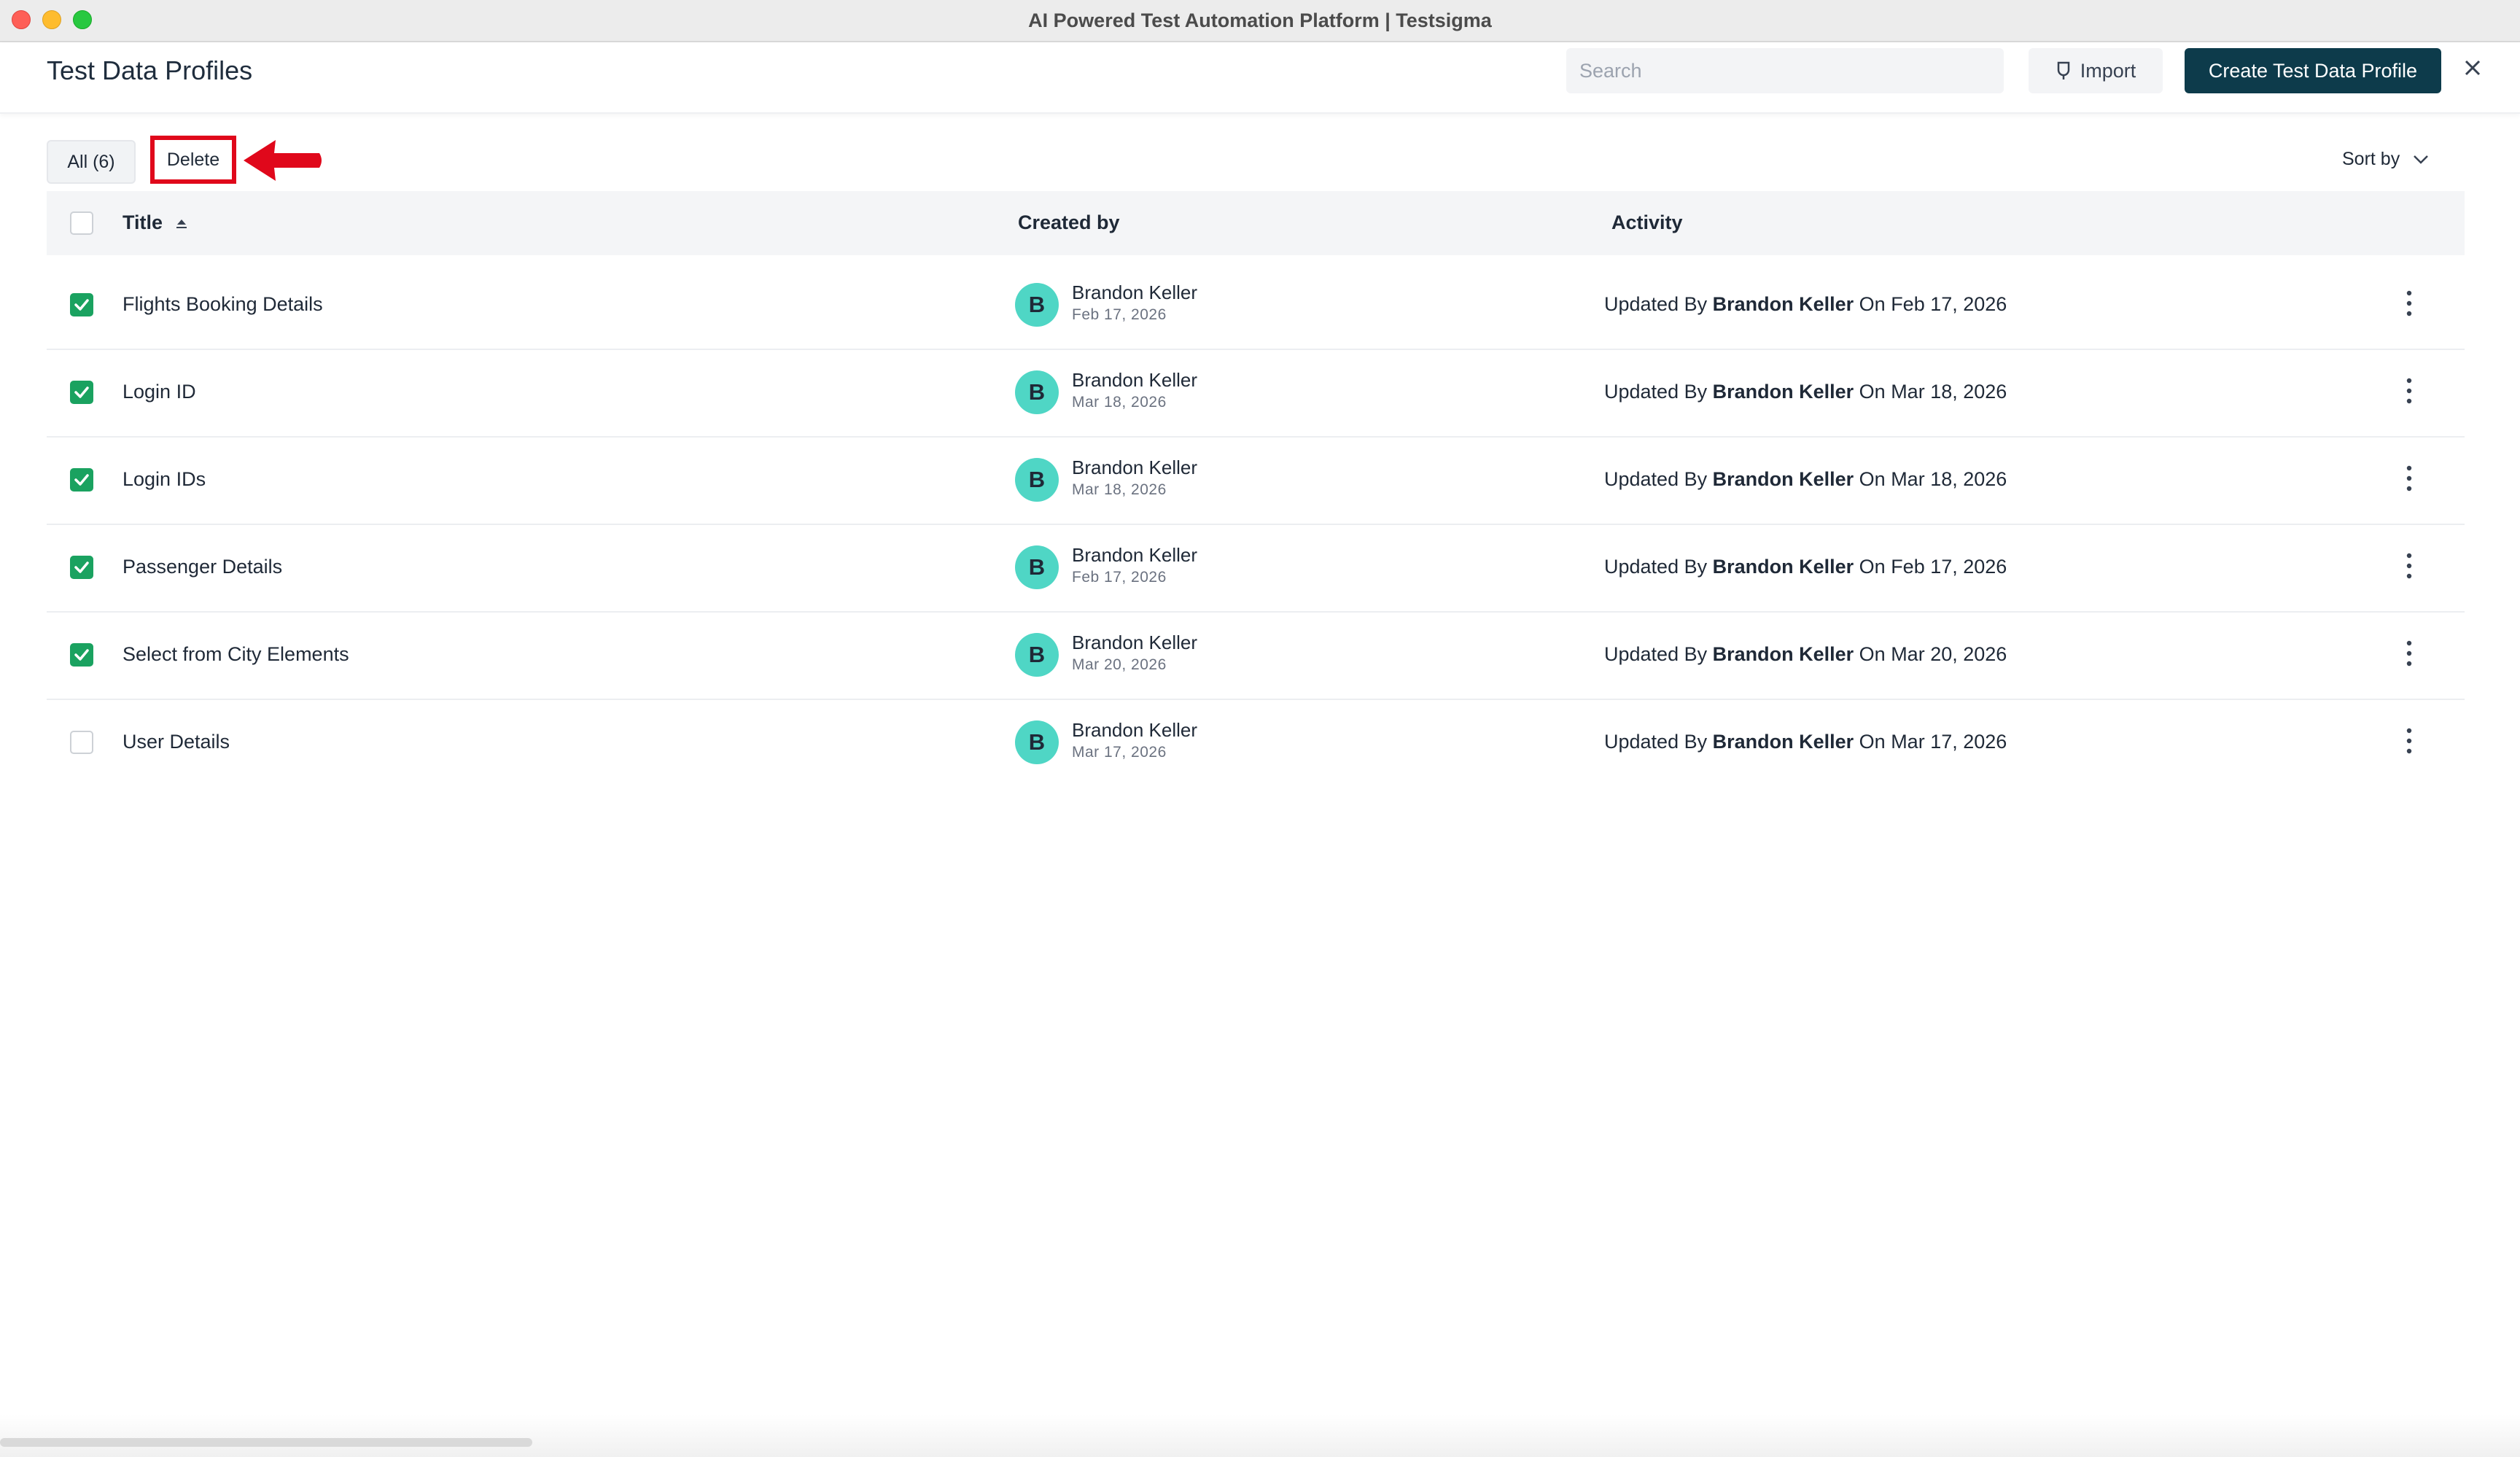 The image size is (2520, 1457). I want to click on window-controls, so click(52, 20).